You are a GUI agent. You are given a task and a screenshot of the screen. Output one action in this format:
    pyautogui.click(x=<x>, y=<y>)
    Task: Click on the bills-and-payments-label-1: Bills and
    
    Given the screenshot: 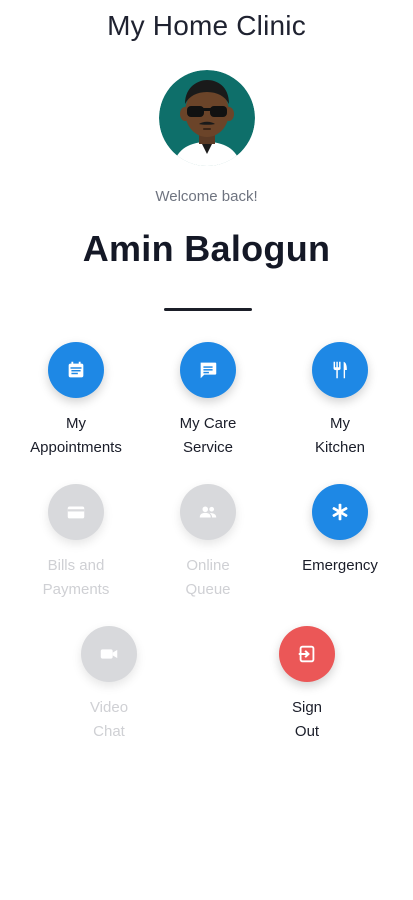 What is the action you would take?
    pyautogui.click(x=76, y=565)
    